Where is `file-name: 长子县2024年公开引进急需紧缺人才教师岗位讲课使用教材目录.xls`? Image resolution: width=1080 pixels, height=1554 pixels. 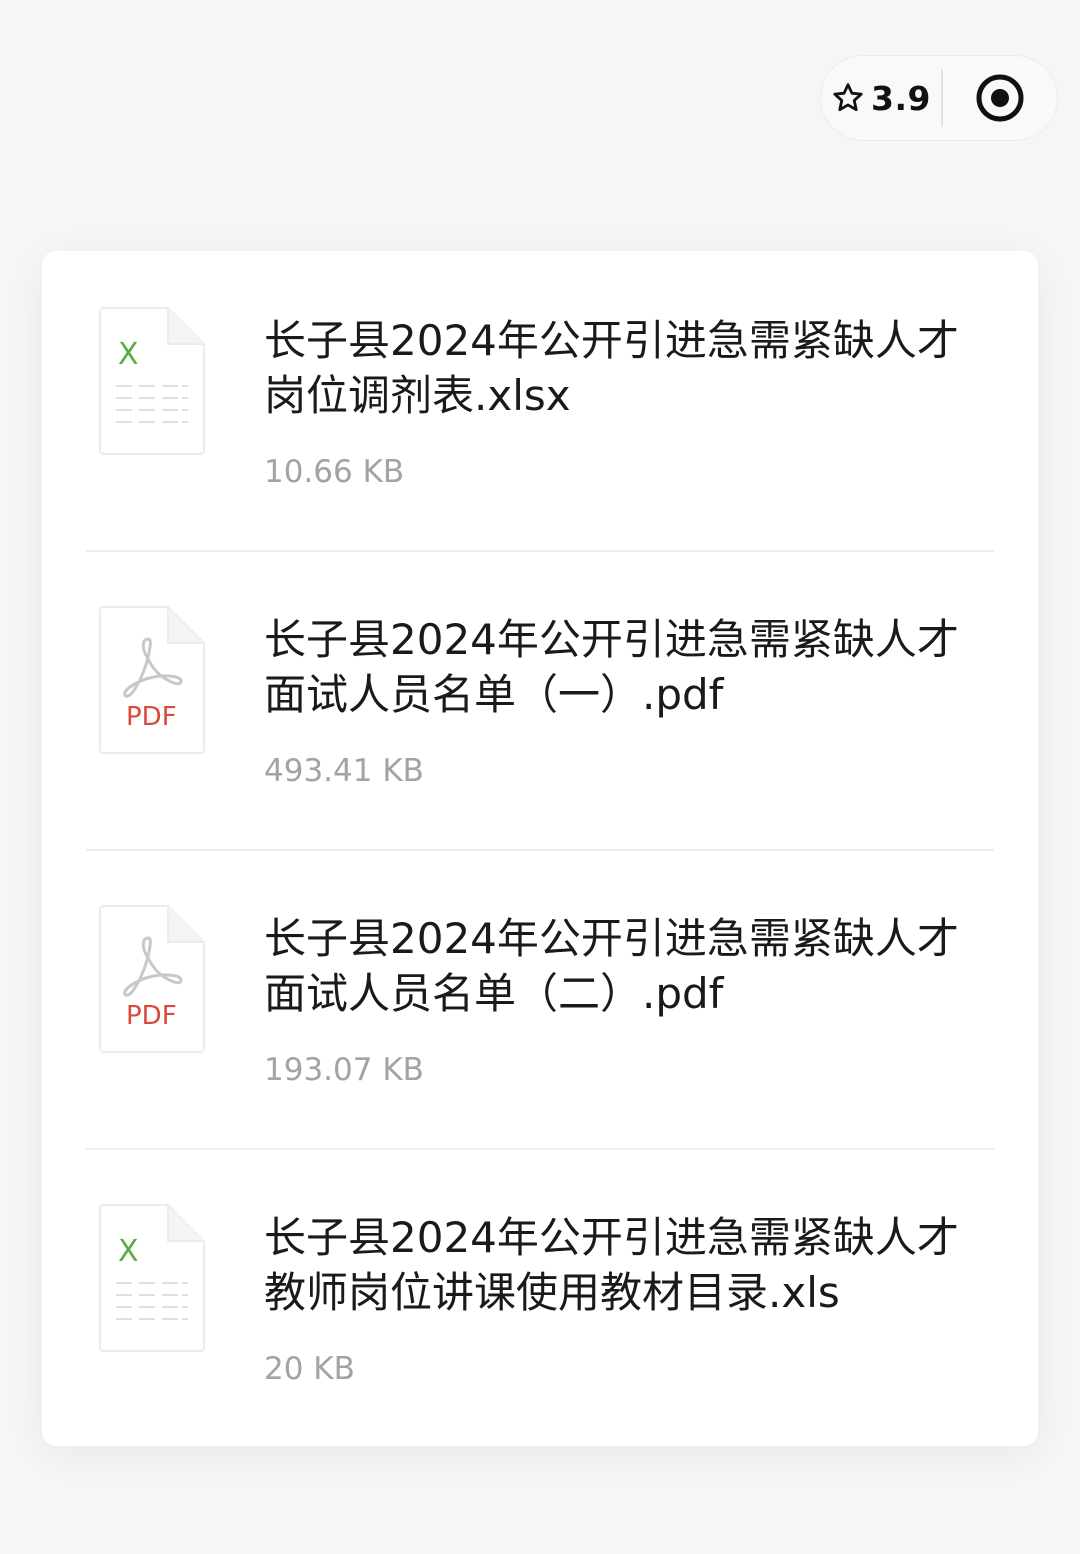 file-name: 长子县2024年公开引进急需紧缺人才教师岗位讲课使用教材目录.xls is located at coordinates (611, 1265).